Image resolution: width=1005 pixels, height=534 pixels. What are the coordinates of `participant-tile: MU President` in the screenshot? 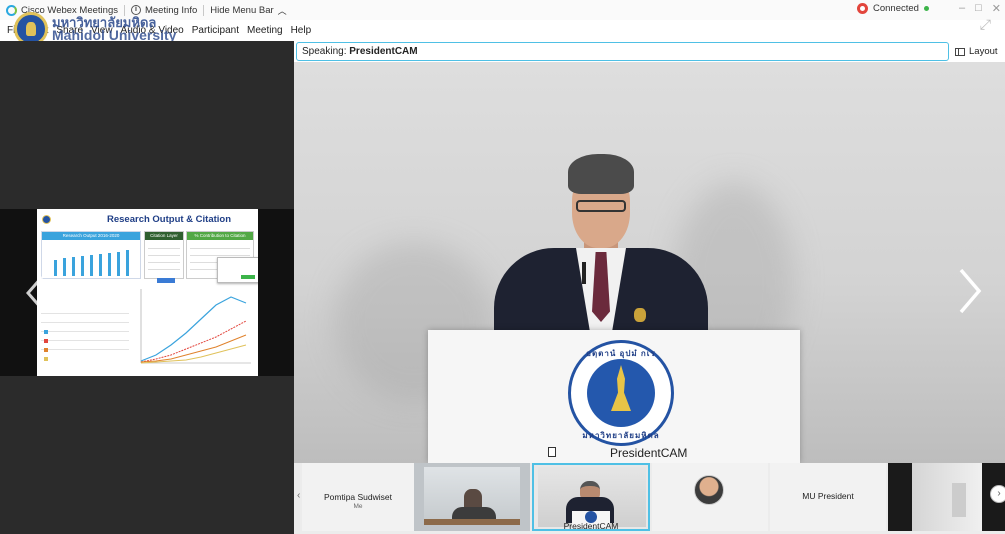 It's located at (828, 497).